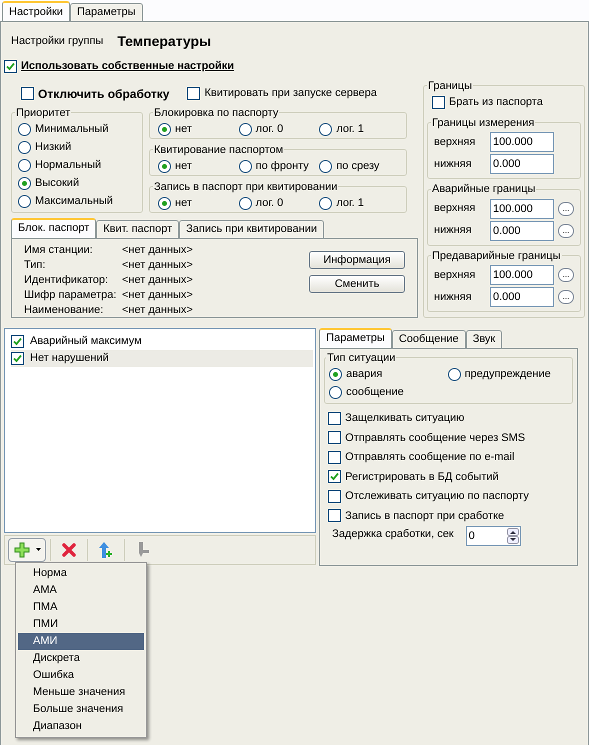 The image size is (589, 745). Describe the element at coordinates (493, 536) in the screenshot. I see `spin-field: 0` at that location.